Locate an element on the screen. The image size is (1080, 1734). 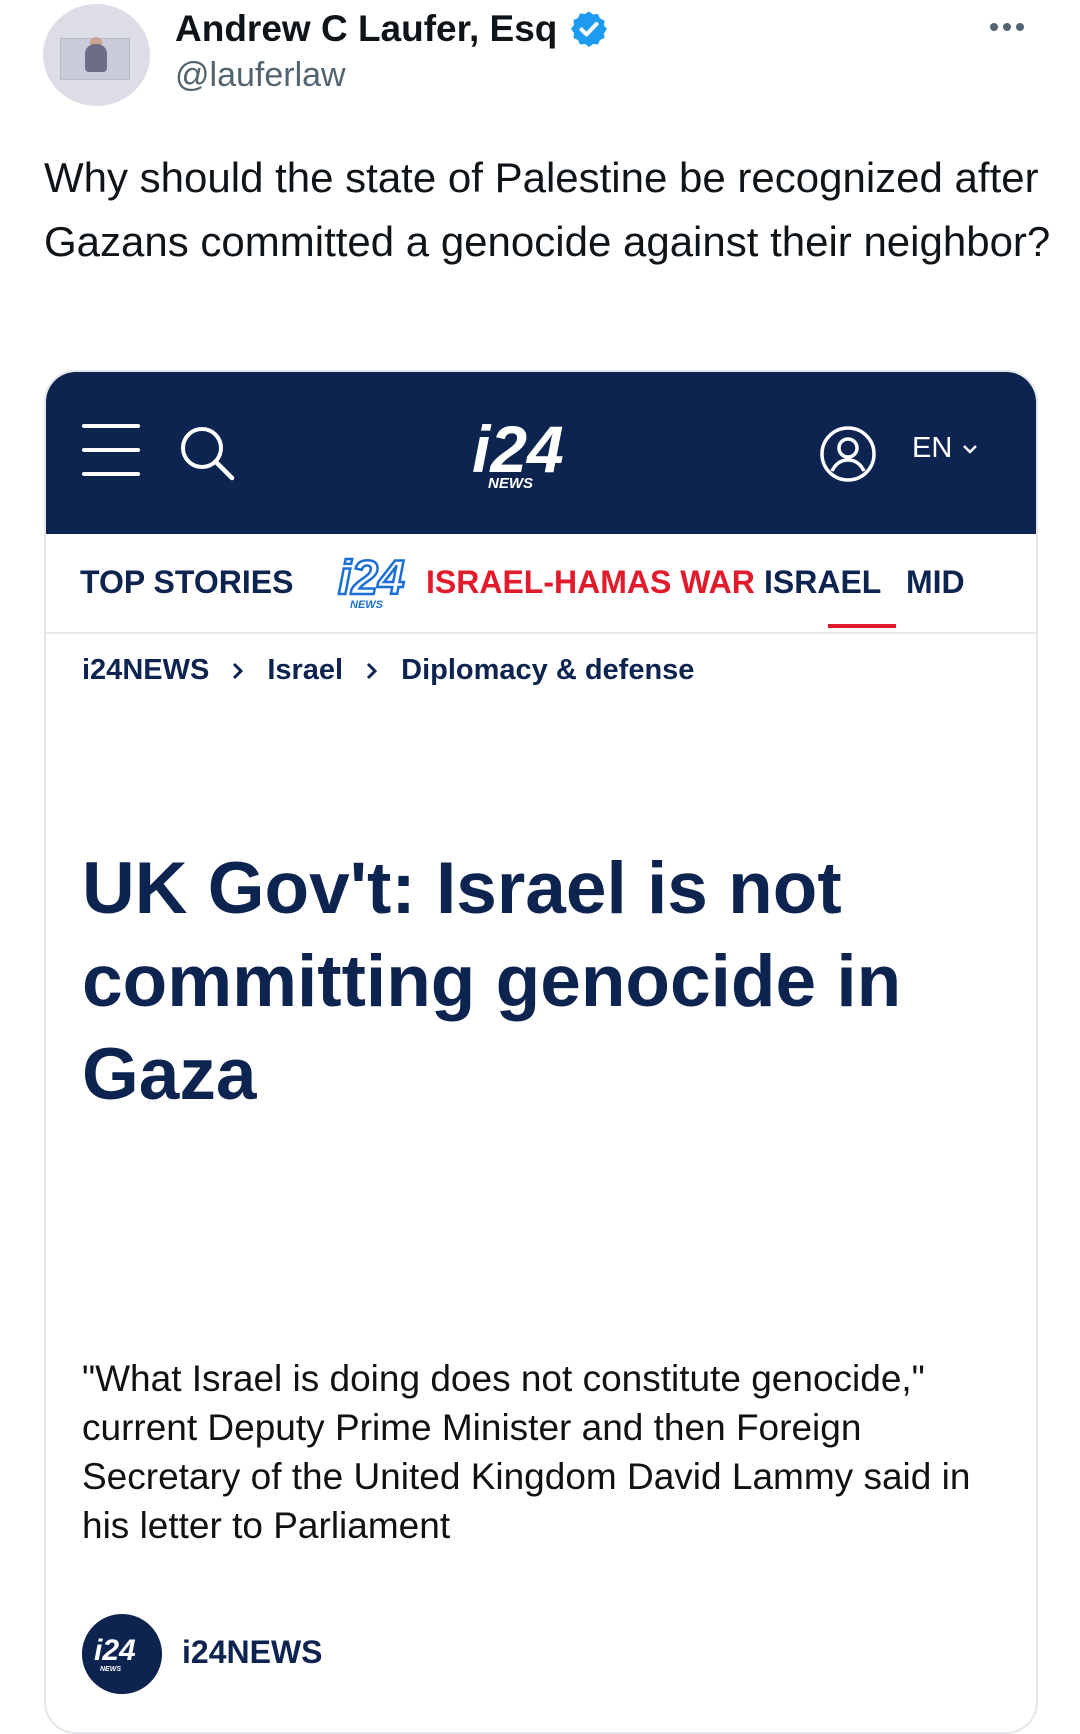
source-name: i24NEWS is located at coordinates (252, 1652).